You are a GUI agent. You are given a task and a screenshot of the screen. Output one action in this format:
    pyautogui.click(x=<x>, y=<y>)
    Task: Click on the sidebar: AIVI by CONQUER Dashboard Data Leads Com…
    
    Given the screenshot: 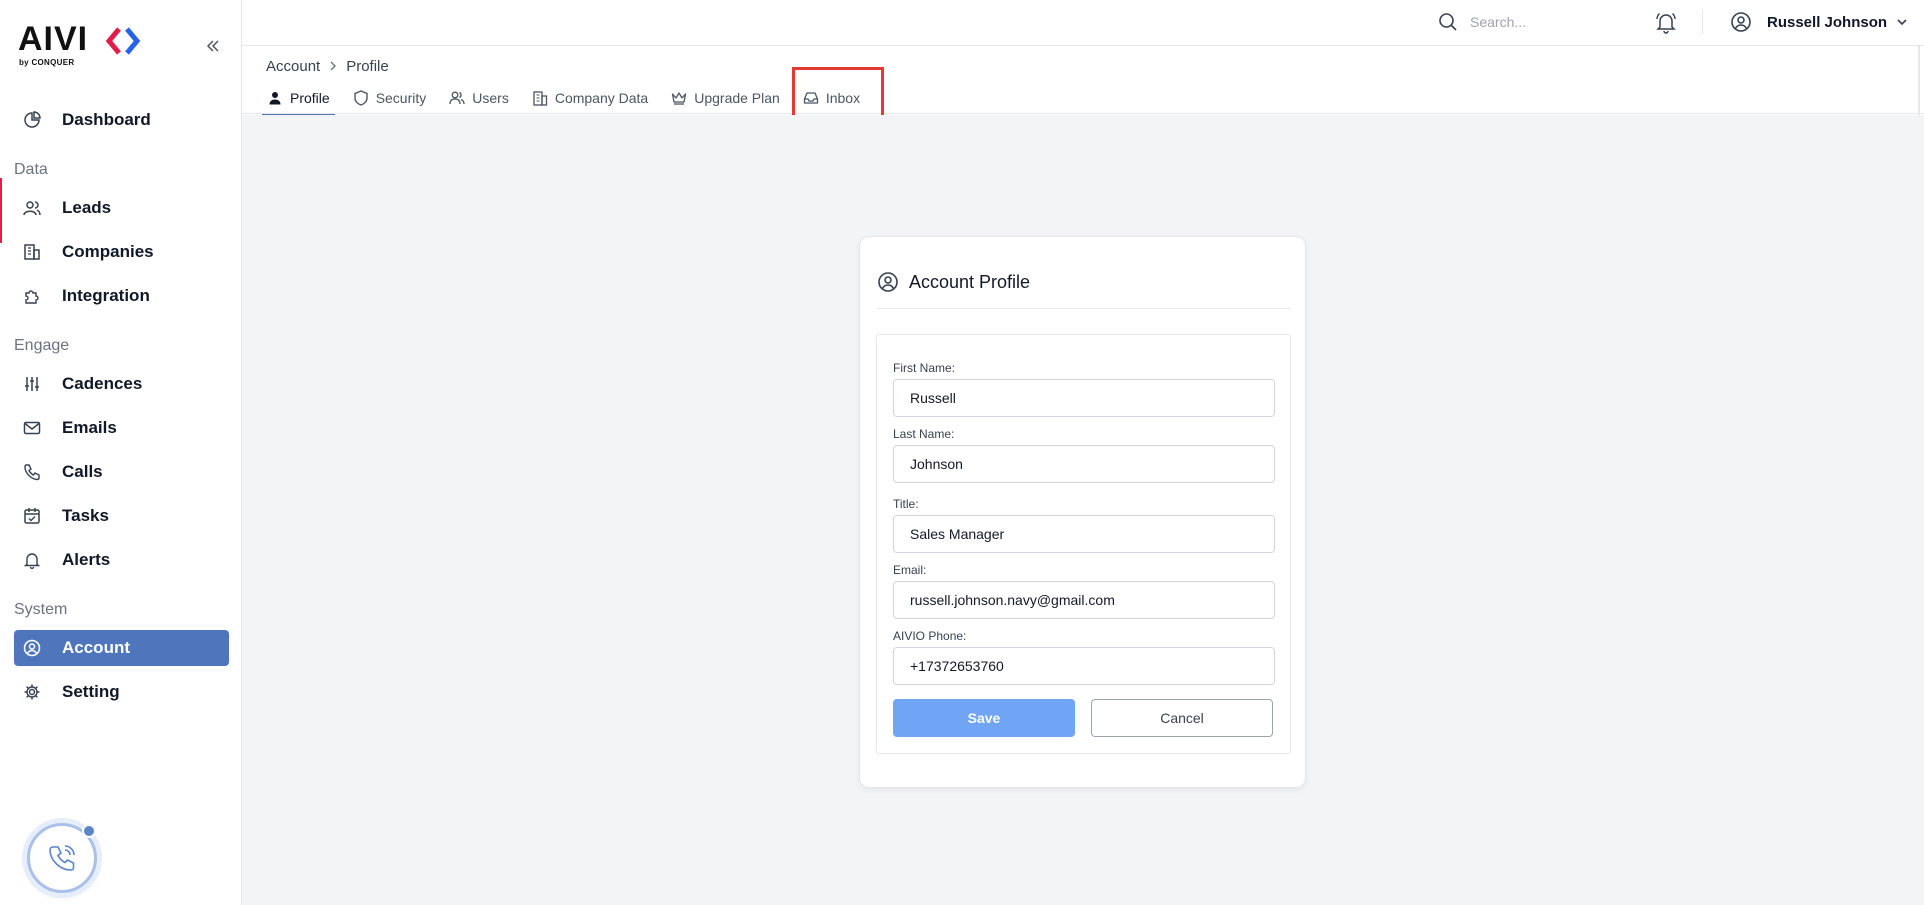 What is the action you would take?
    pyautogui.click(x=121, y=452)
    